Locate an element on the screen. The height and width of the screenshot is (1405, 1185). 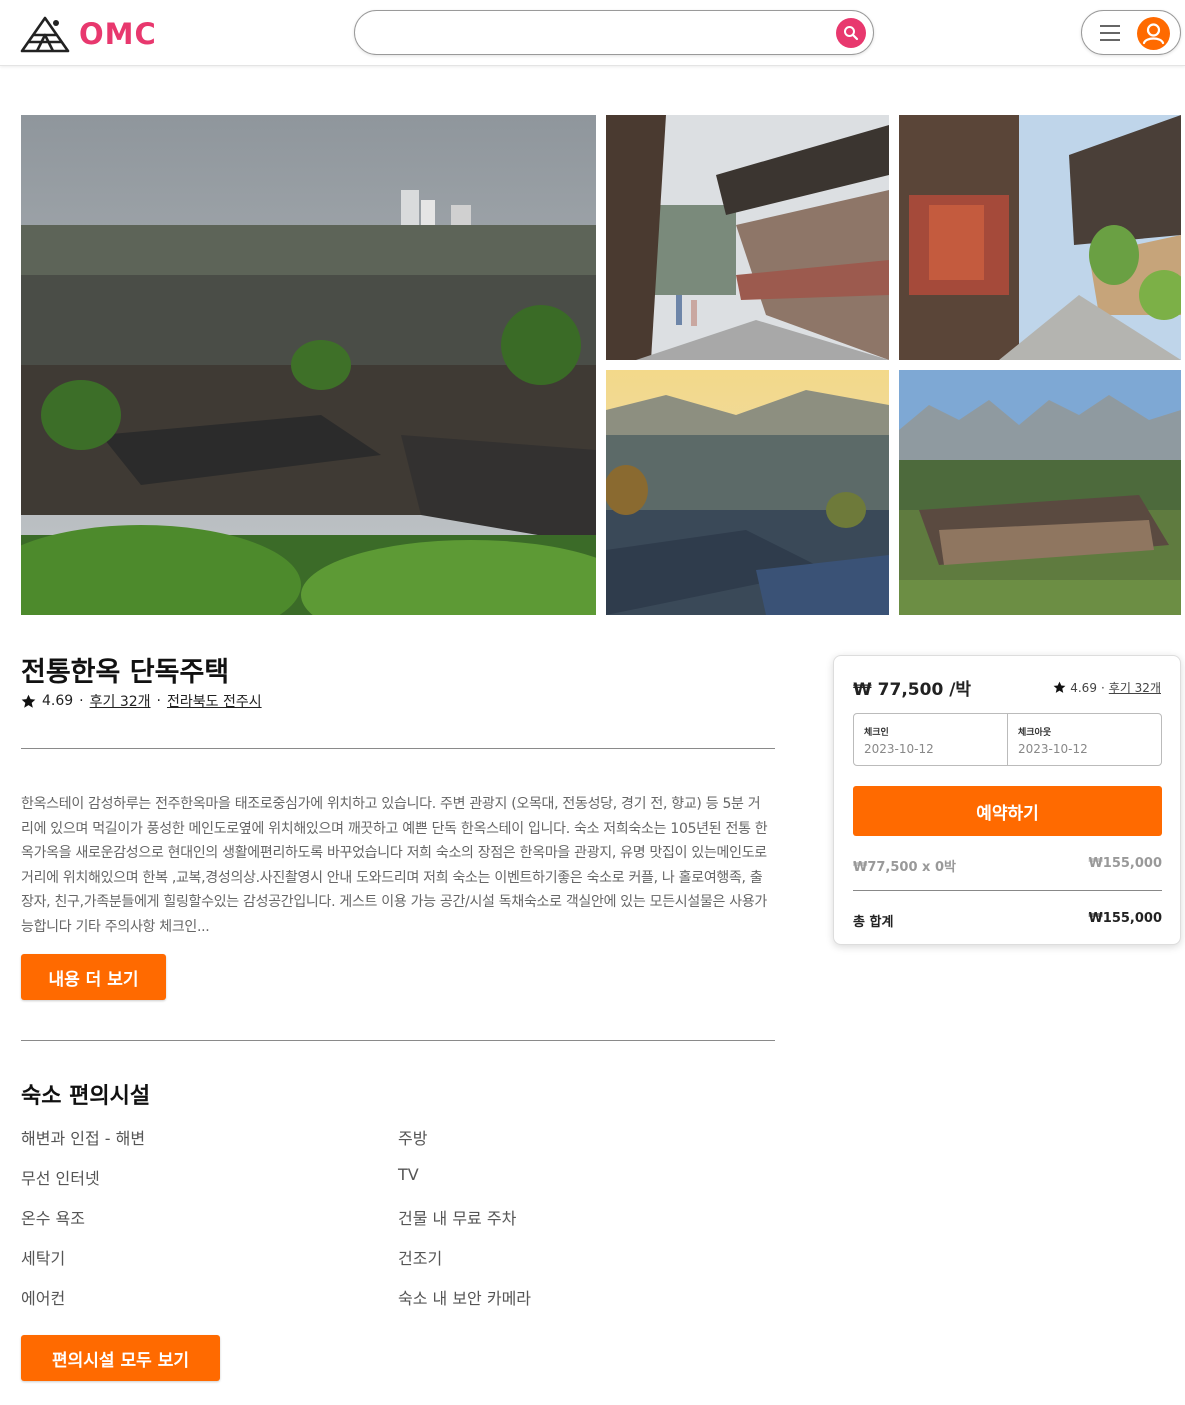
nightly-price: ₩ 77,500 /박 is located at coordinates (912, 690).